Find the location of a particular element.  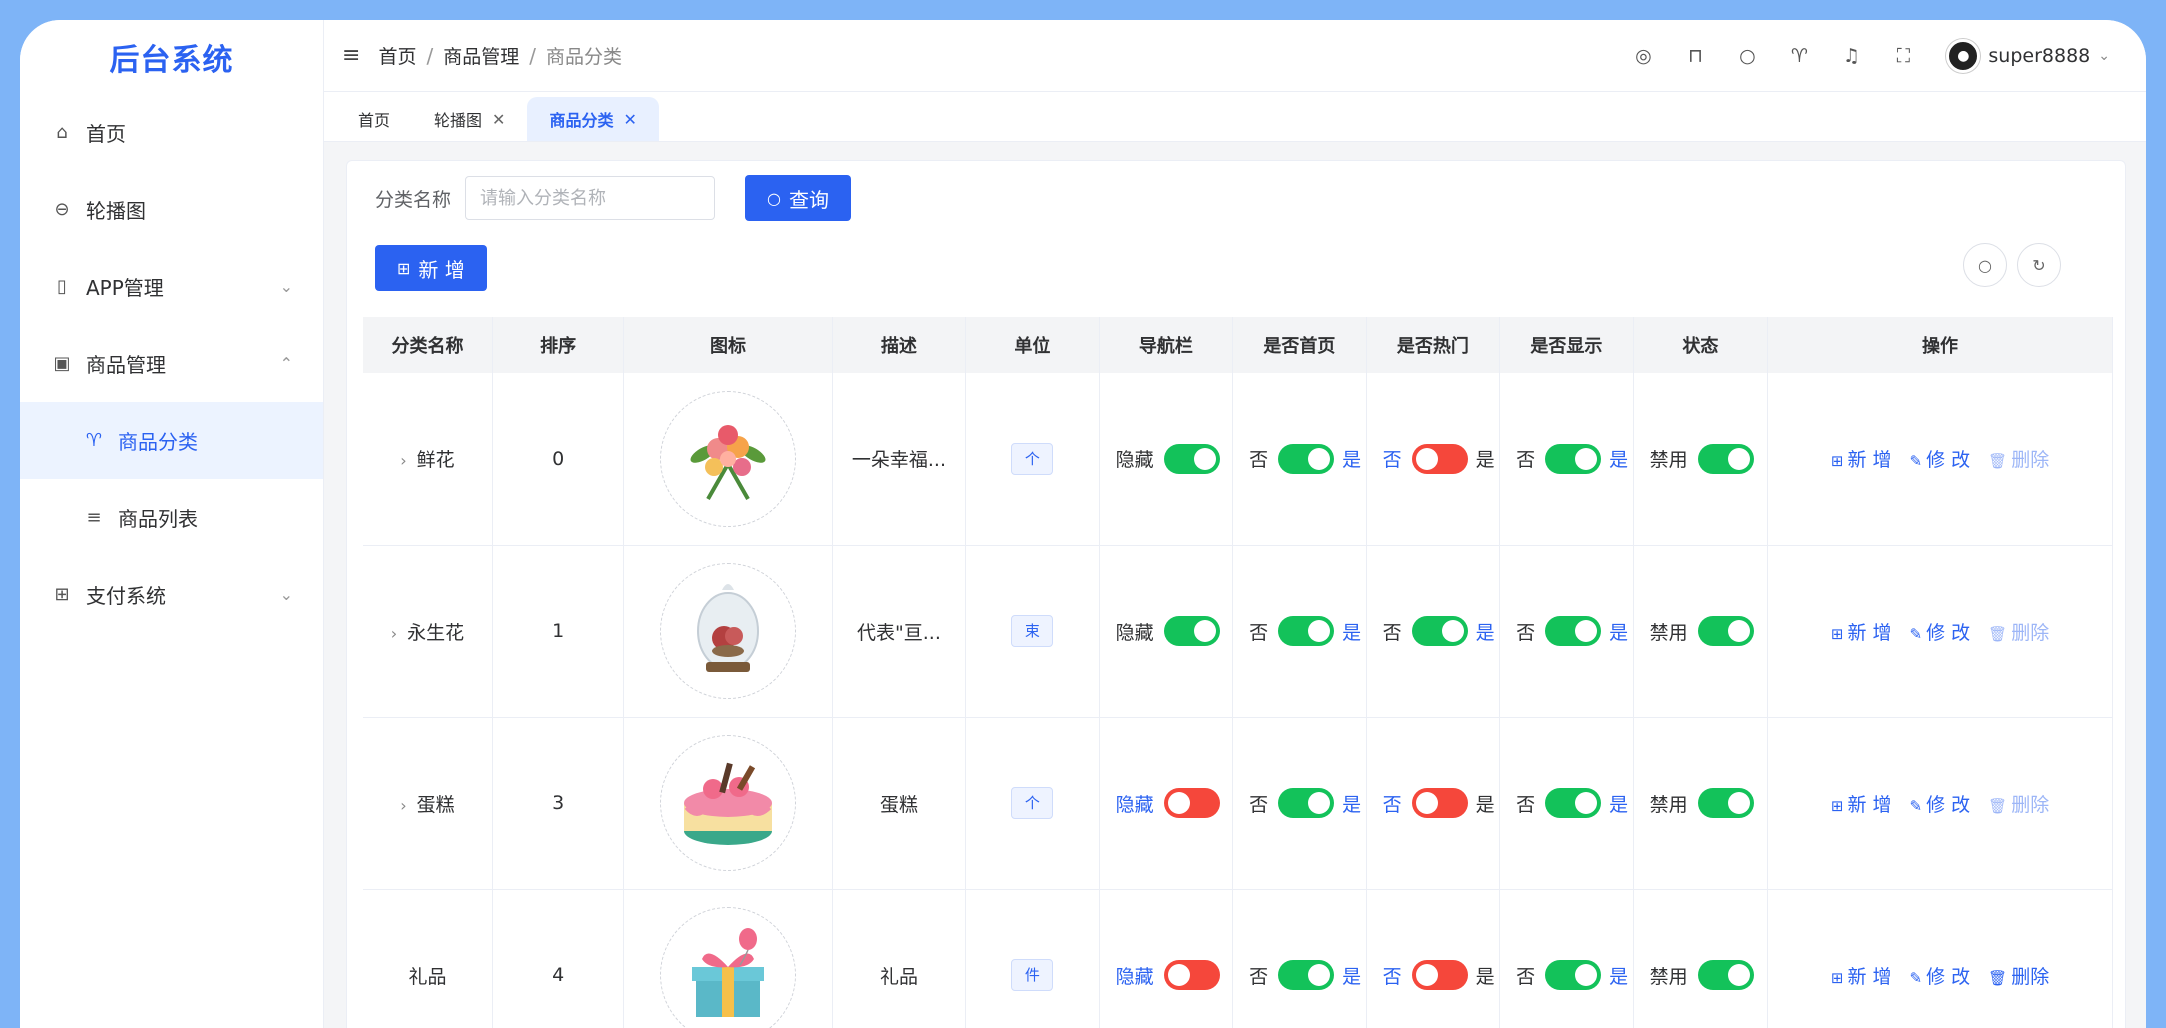

phone-icon: ▯ is located at coordinates (62, 286).